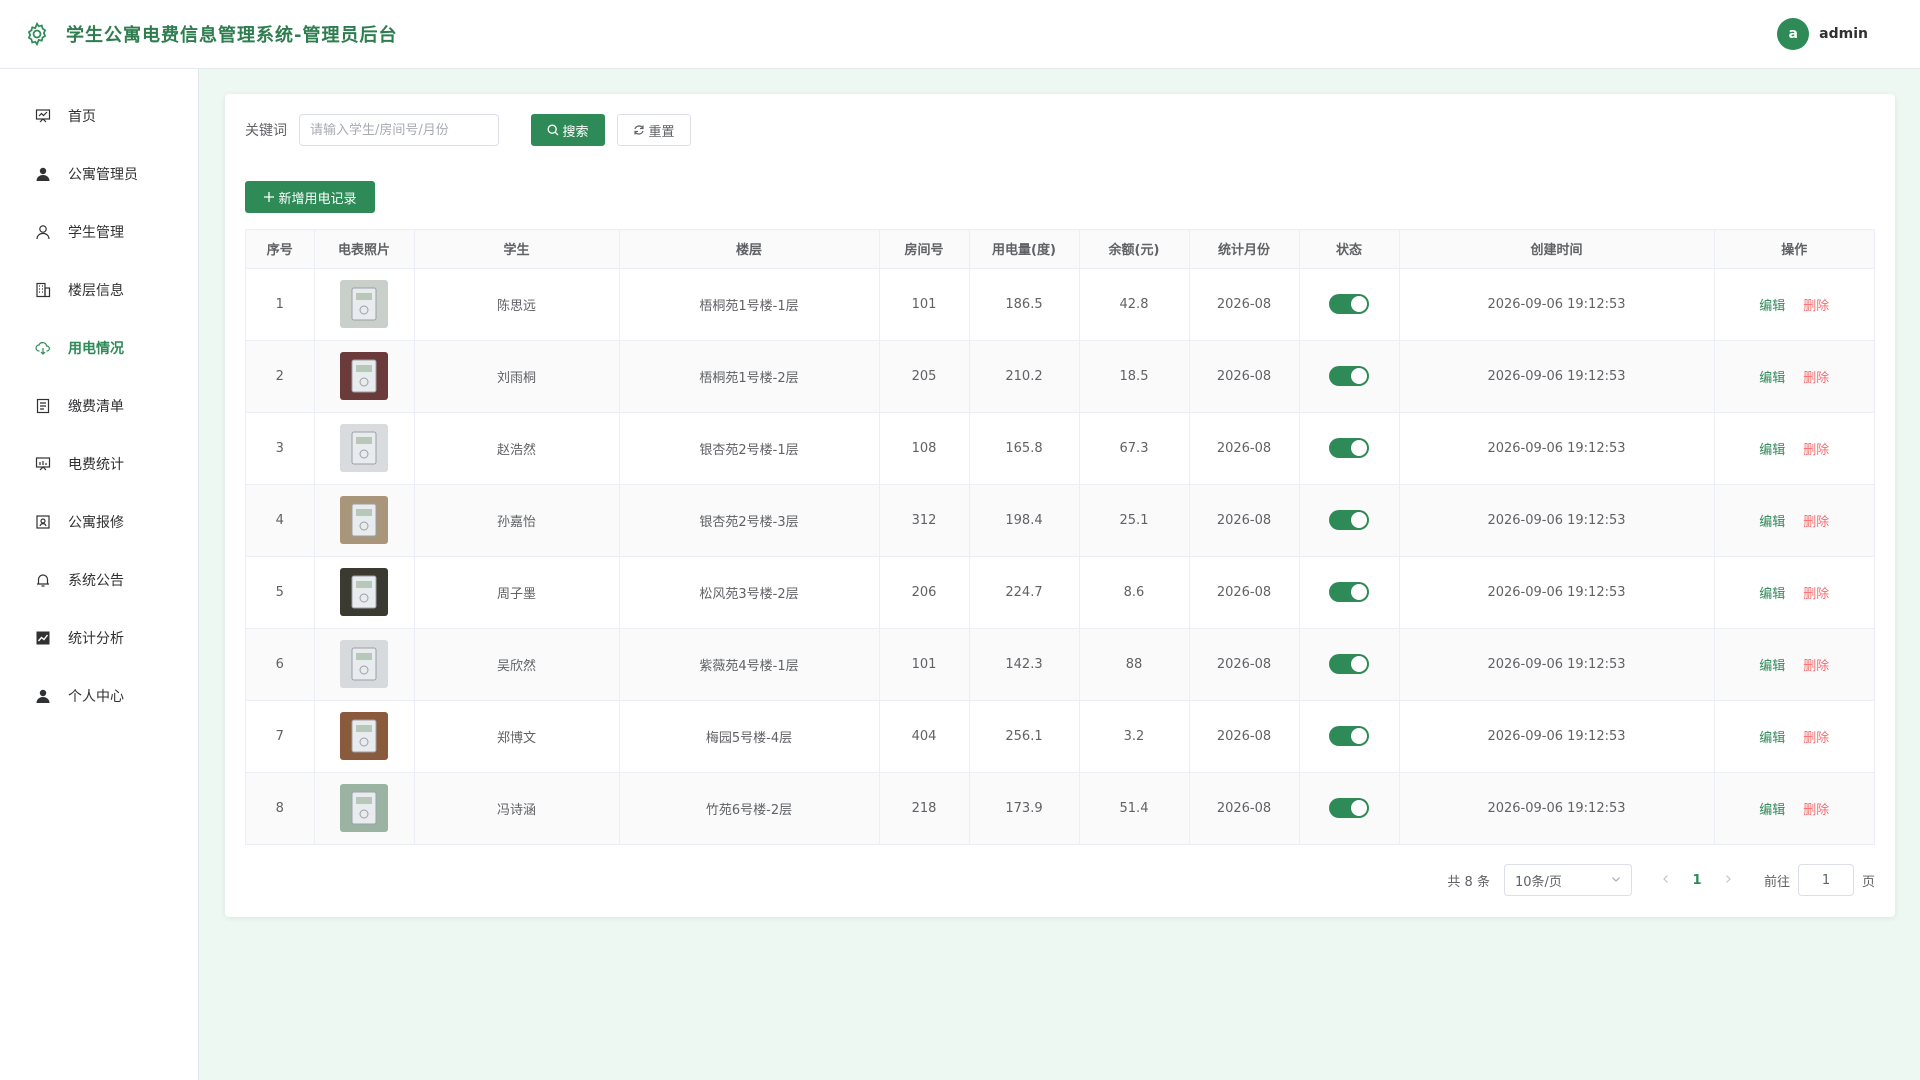 The width and height of the screenshot is (1920, 1080). What do you see at coordinates (1616, 880) in the screenshot?
I see `chevron-down-icon` at bounding box center [1616, 880].